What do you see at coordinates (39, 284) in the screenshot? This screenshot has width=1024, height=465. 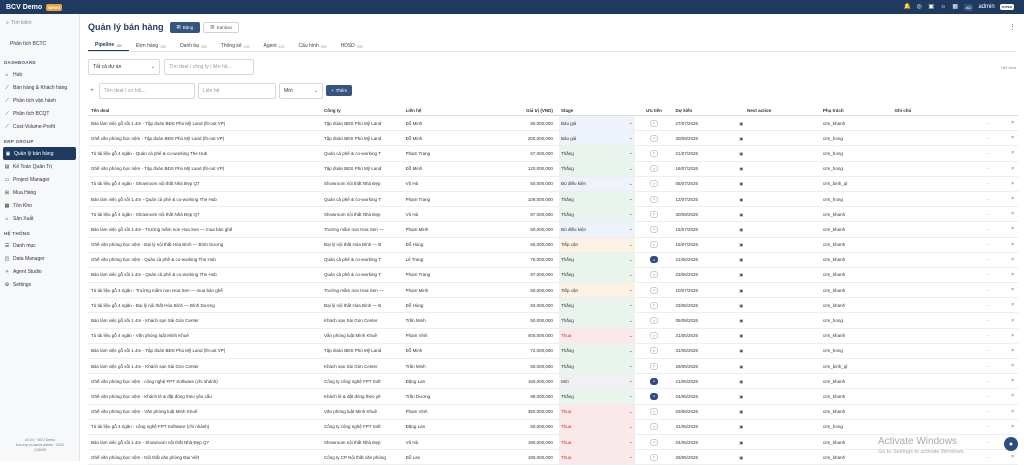 I see `sidebar-item: ⚙ Settings` at bounding box center [39, 284].